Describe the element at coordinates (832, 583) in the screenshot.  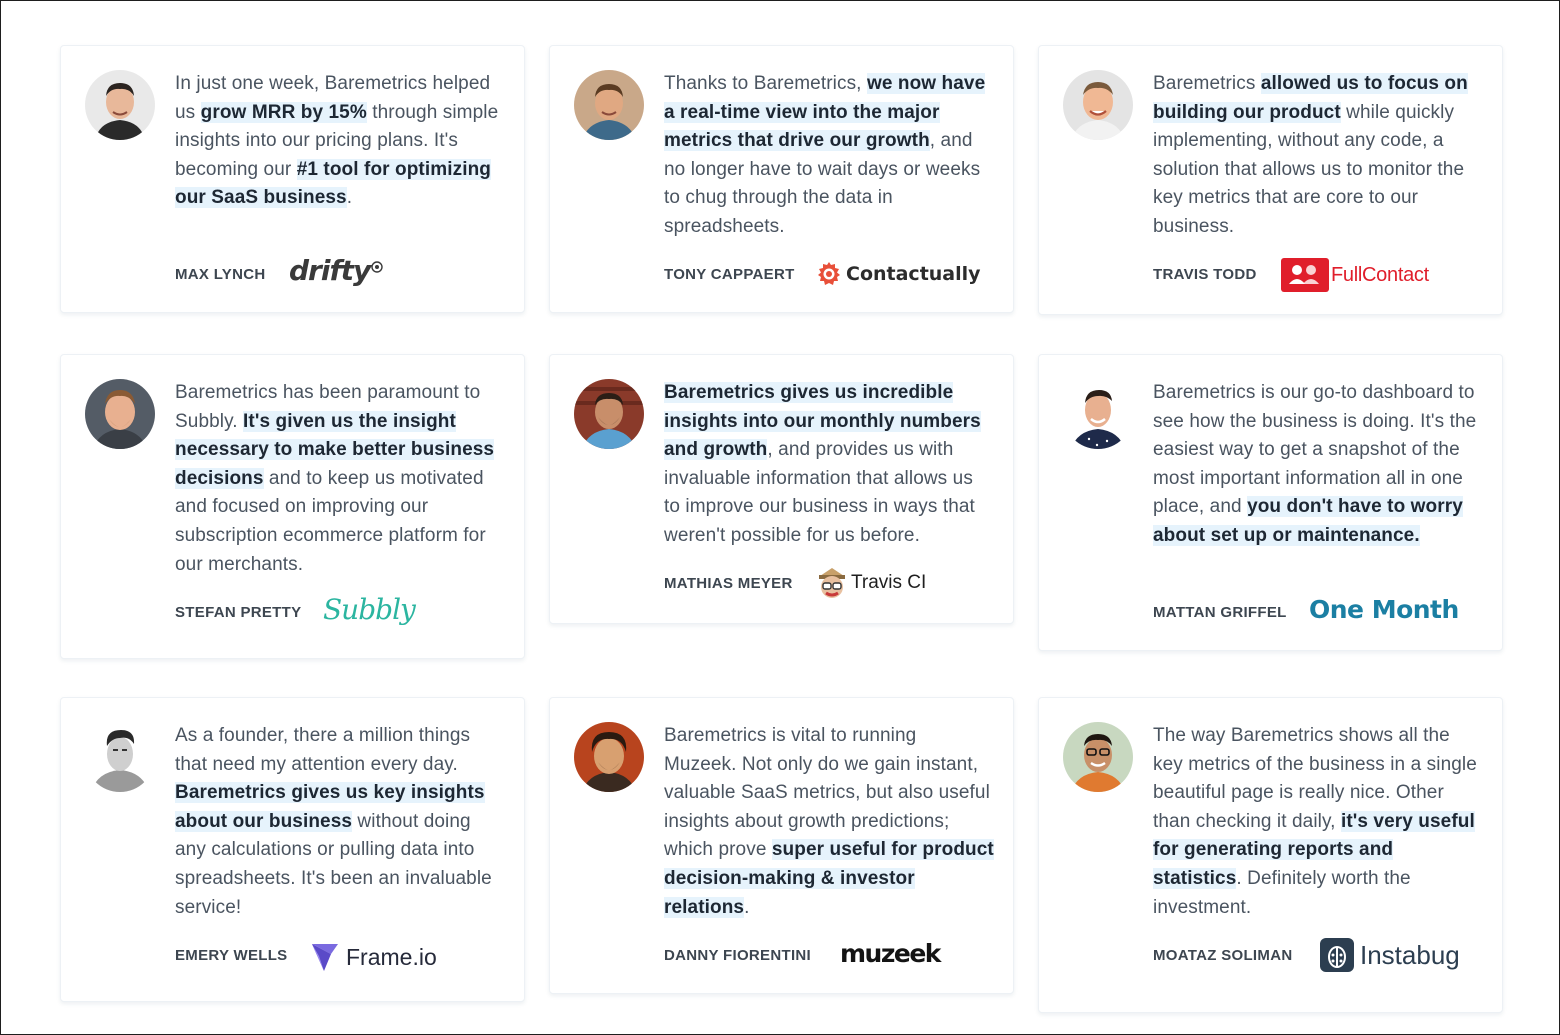
I see `travis-mascot-icon` at that location.